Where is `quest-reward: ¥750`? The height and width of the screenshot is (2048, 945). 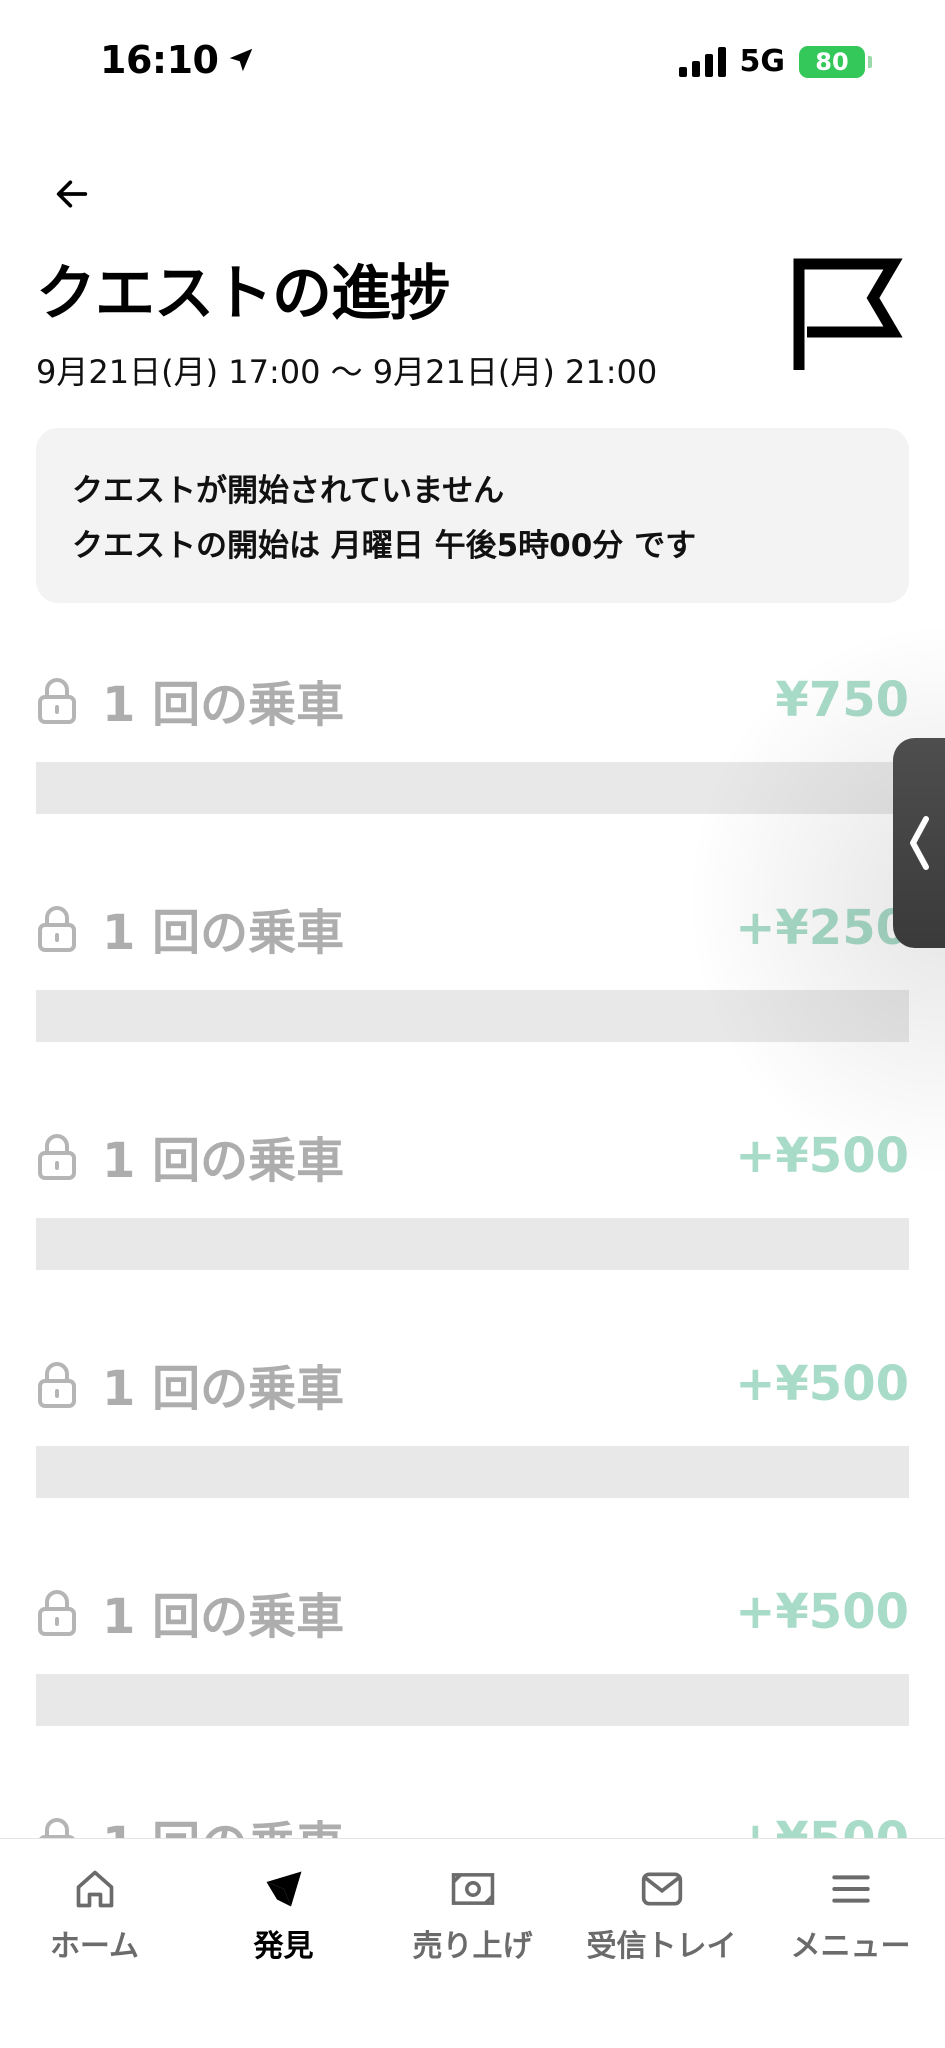 quest-reward: ¥750 is located at coordinates (842, 700).